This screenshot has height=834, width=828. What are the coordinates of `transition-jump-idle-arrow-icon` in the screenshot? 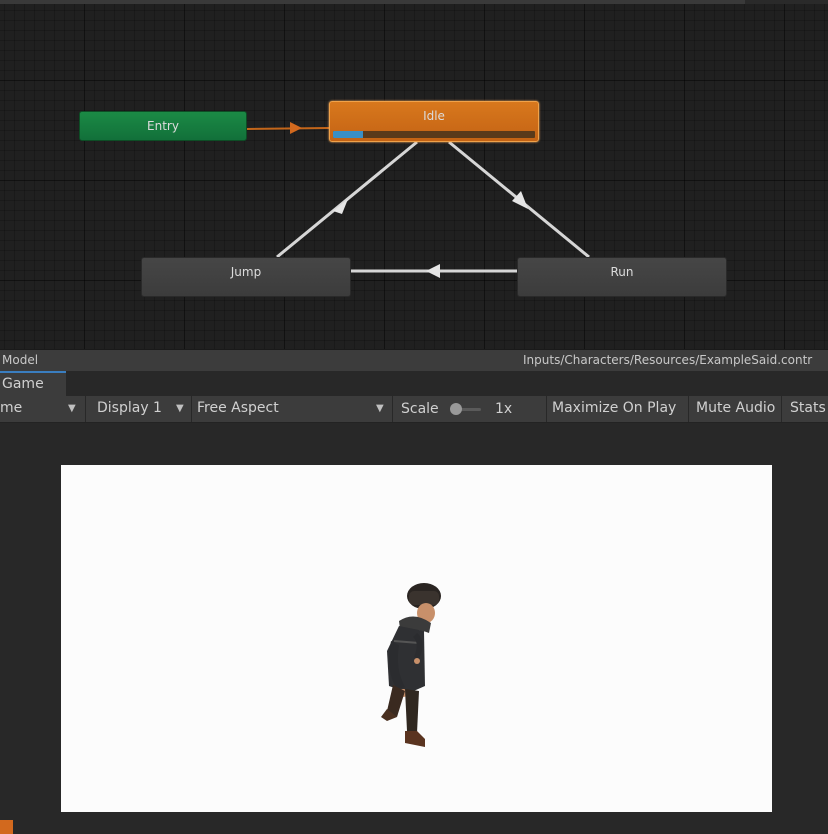 It's located at (340, 206).